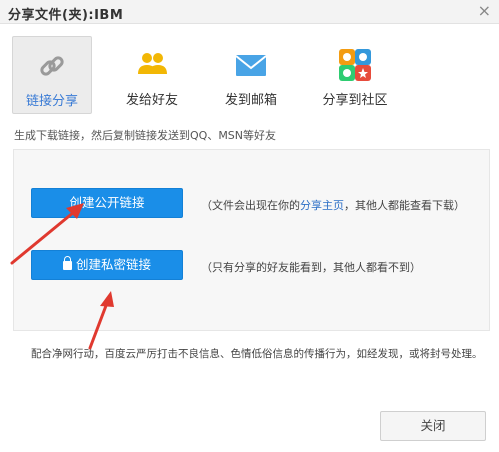 Image resolution: width=499 pixels, height=452 pixels. Describe the element at coordinates (249, 12) in the screenshot. I see `title-bar: 分享文件(夹):IBM ×` at that location.